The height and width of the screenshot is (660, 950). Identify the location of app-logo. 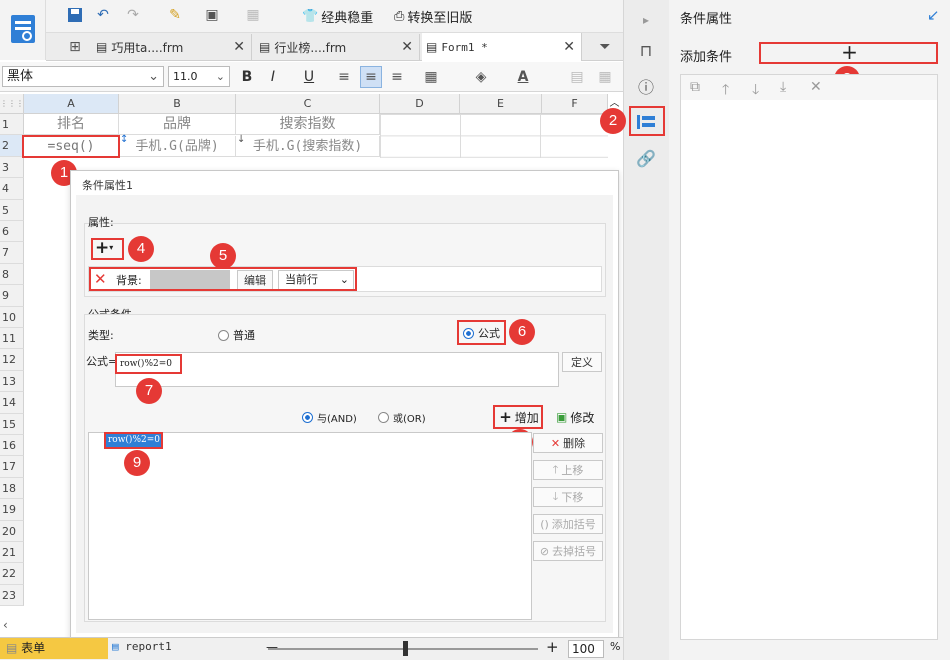
(23, 30).